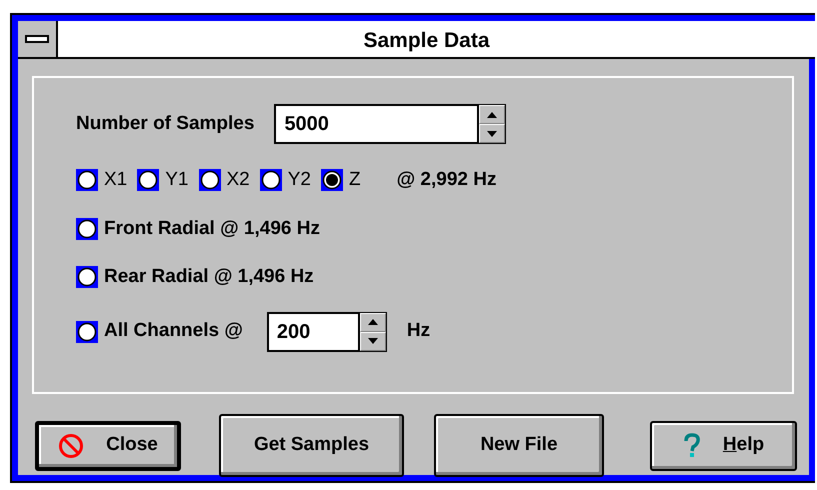  Describe the element at coordinates (376, 124) in the screenshot. I see `samples-field: 5000` at that location.